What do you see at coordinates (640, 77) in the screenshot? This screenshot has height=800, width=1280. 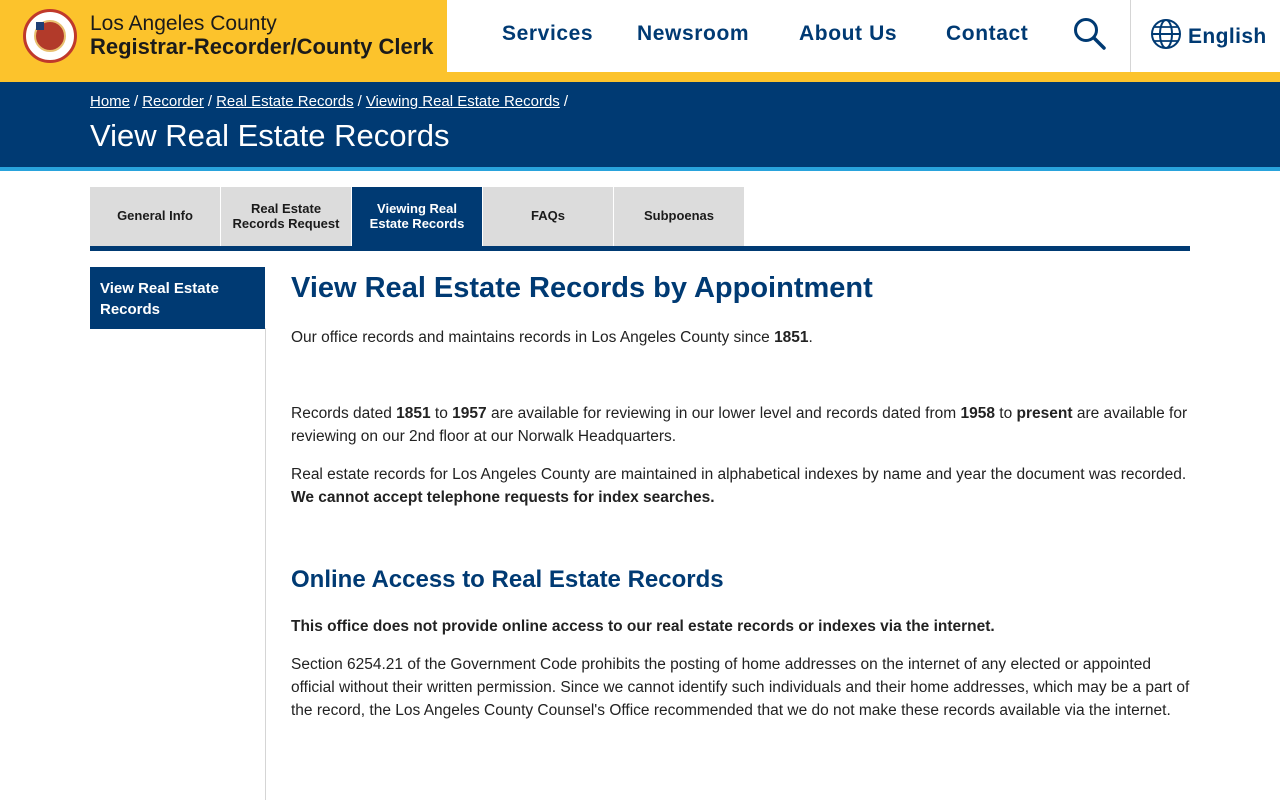 I see `header-accent-band` at bounding box center [640, 77].